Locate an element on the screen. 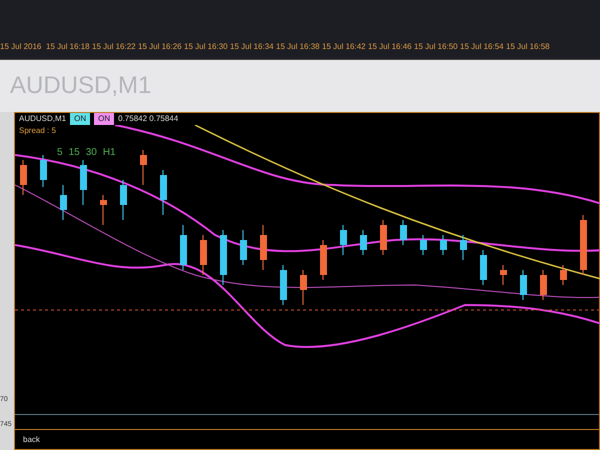  timeframe-label: 30 is located at coordinates (91, 152).